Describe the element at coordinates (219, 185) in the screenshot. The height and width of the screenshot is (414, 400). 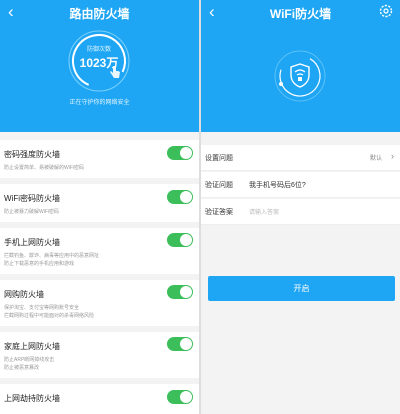
I see `field-label: 验证问题` at that location.